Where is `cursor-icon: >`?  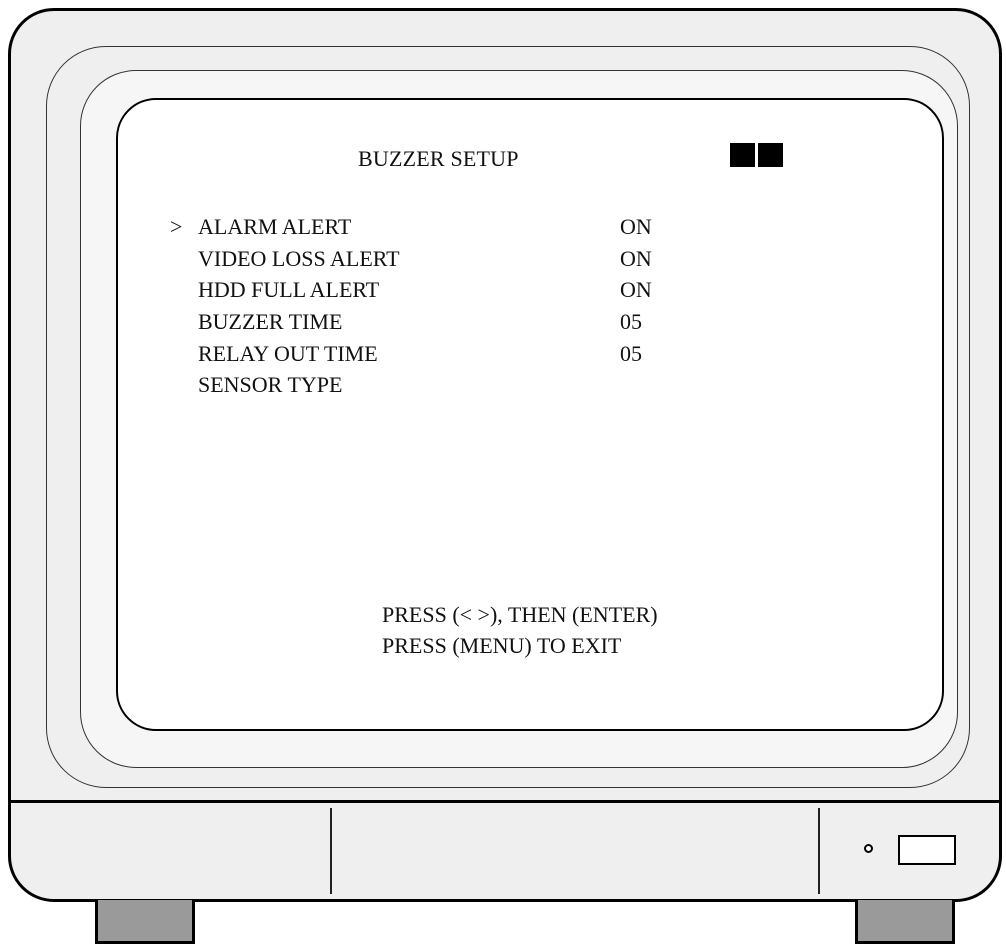
cursor-icon: > is located at coordinates (176, 226).